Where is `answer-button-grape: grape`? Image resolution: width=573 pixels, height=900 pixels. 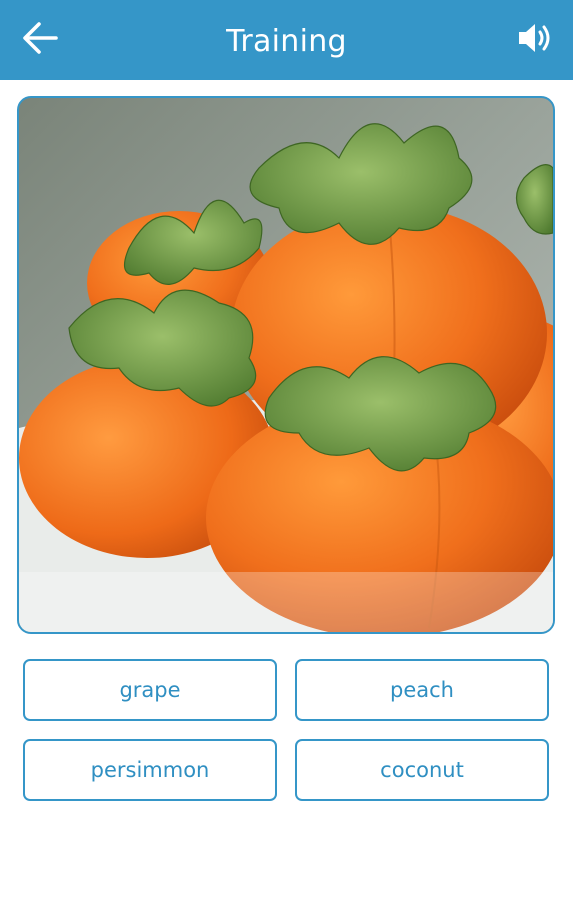
answer-button-grape: grape is located at coordinates (150, 690).